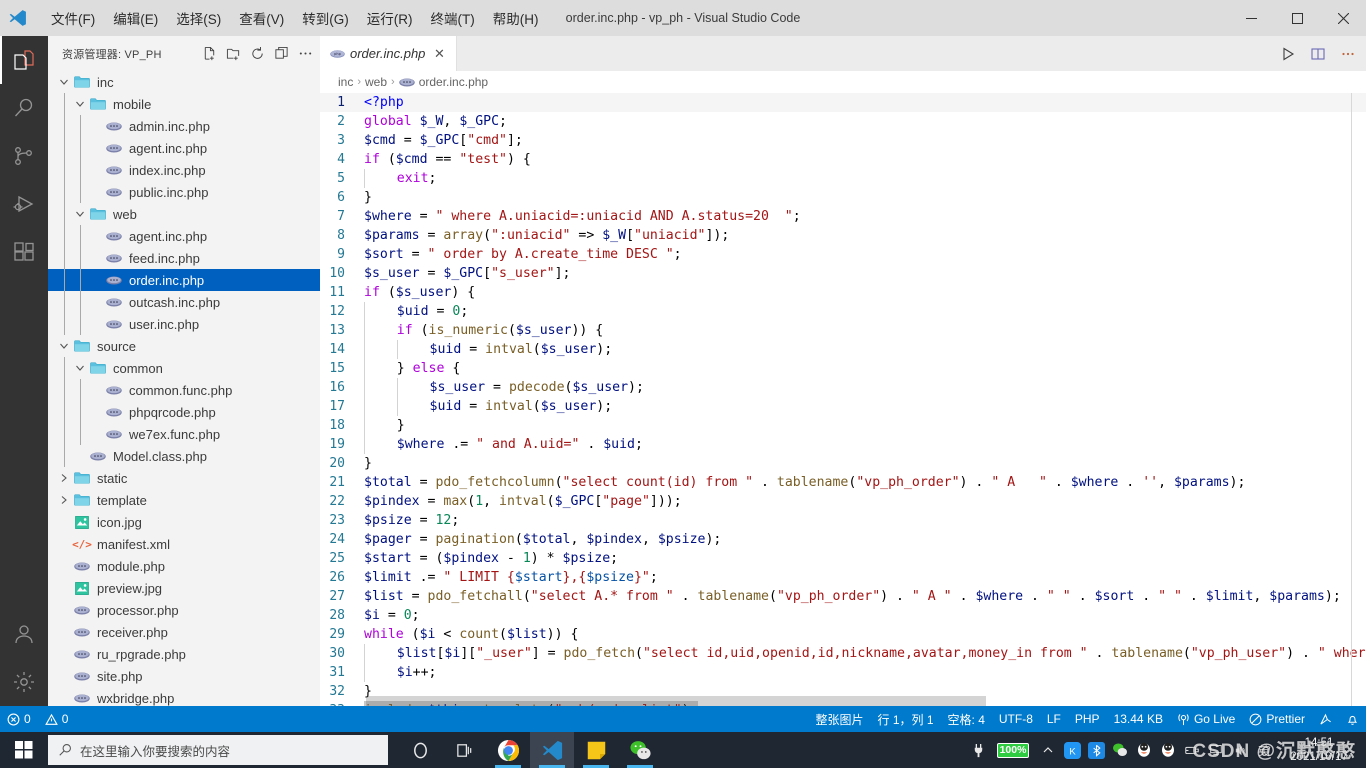 Image resolution: width=1366 pixels, height=768 pixels. Describe the element at coordinates (1144, 750) in the screenshot. I see `qq-icon` at that location.